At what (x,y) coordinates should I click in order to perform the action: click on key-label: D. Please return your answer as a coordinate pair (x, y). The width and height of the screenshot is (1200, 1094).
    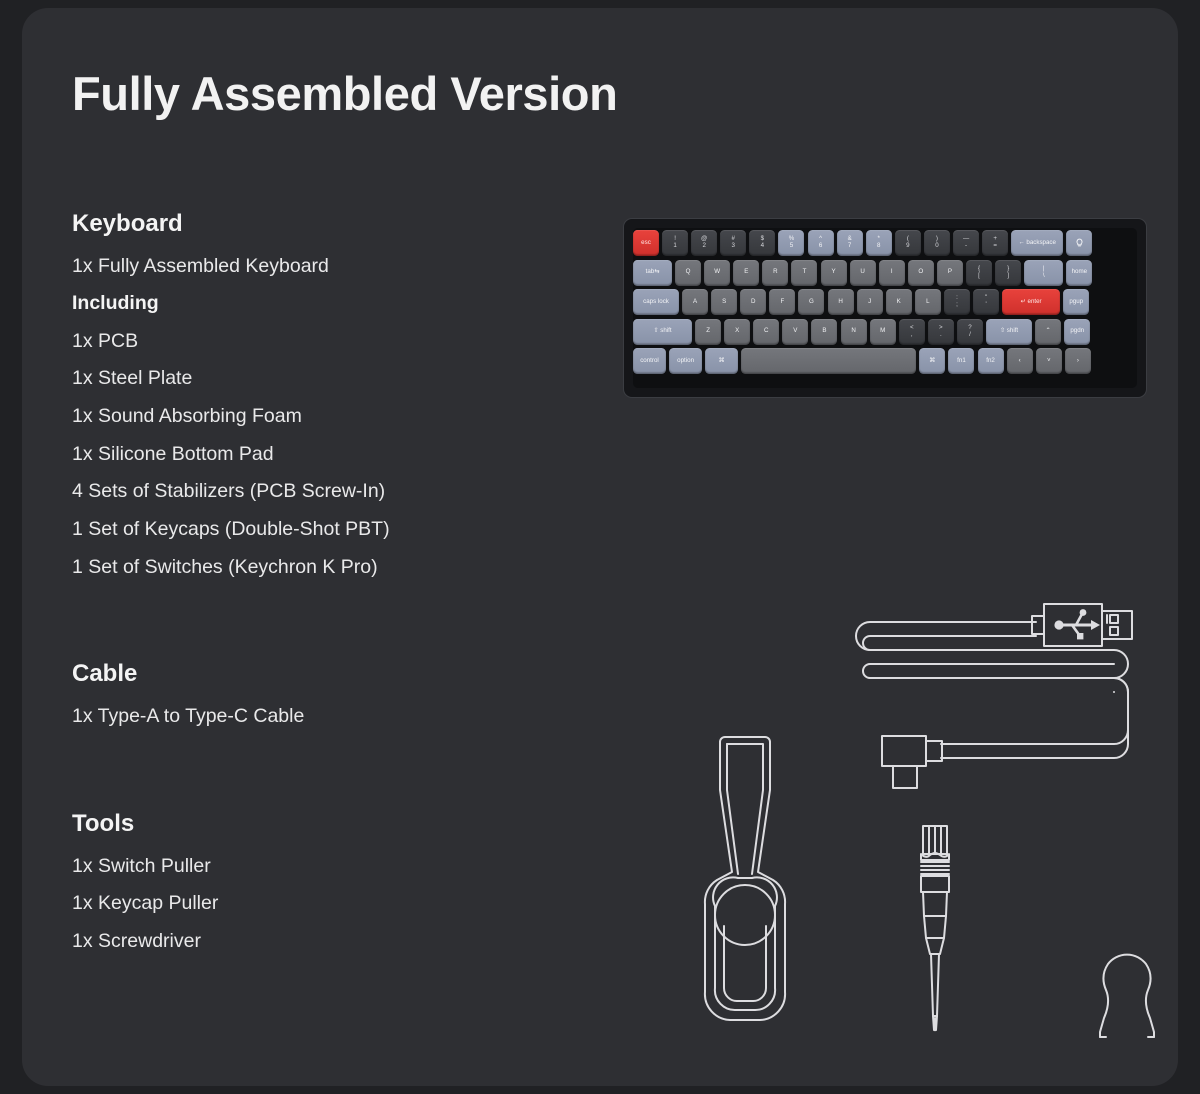
    Looking at the image, I should click on (753, 301).